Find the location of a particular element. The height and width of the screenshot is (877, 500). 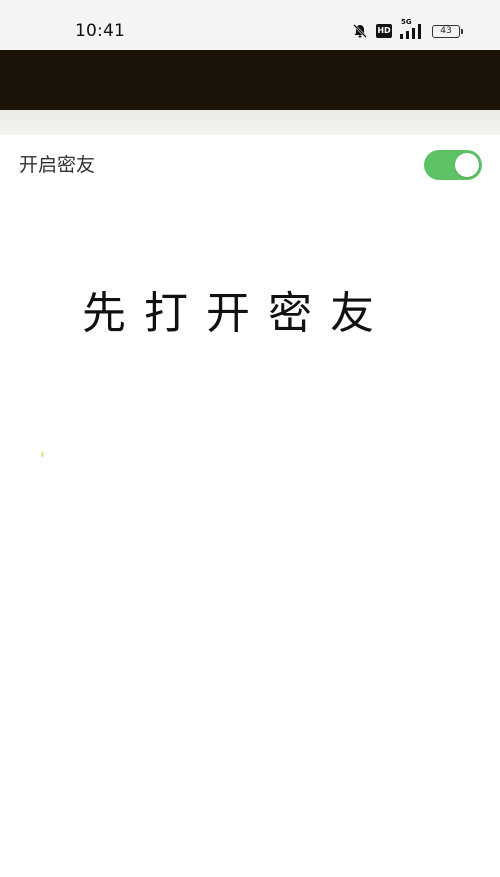

bell-off-icon is located at coordinates (360, 31).